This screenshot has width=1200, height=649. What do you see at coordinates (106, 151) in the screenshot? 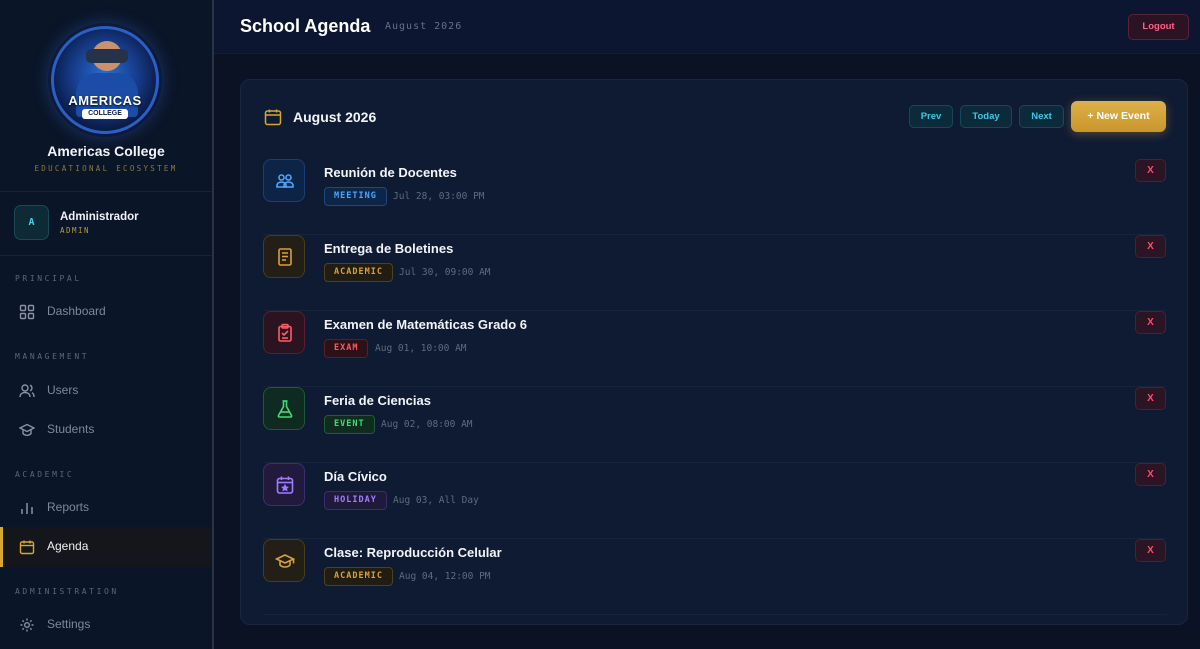
I see `brand-name: Americas College` at bounding box center [106, 151].